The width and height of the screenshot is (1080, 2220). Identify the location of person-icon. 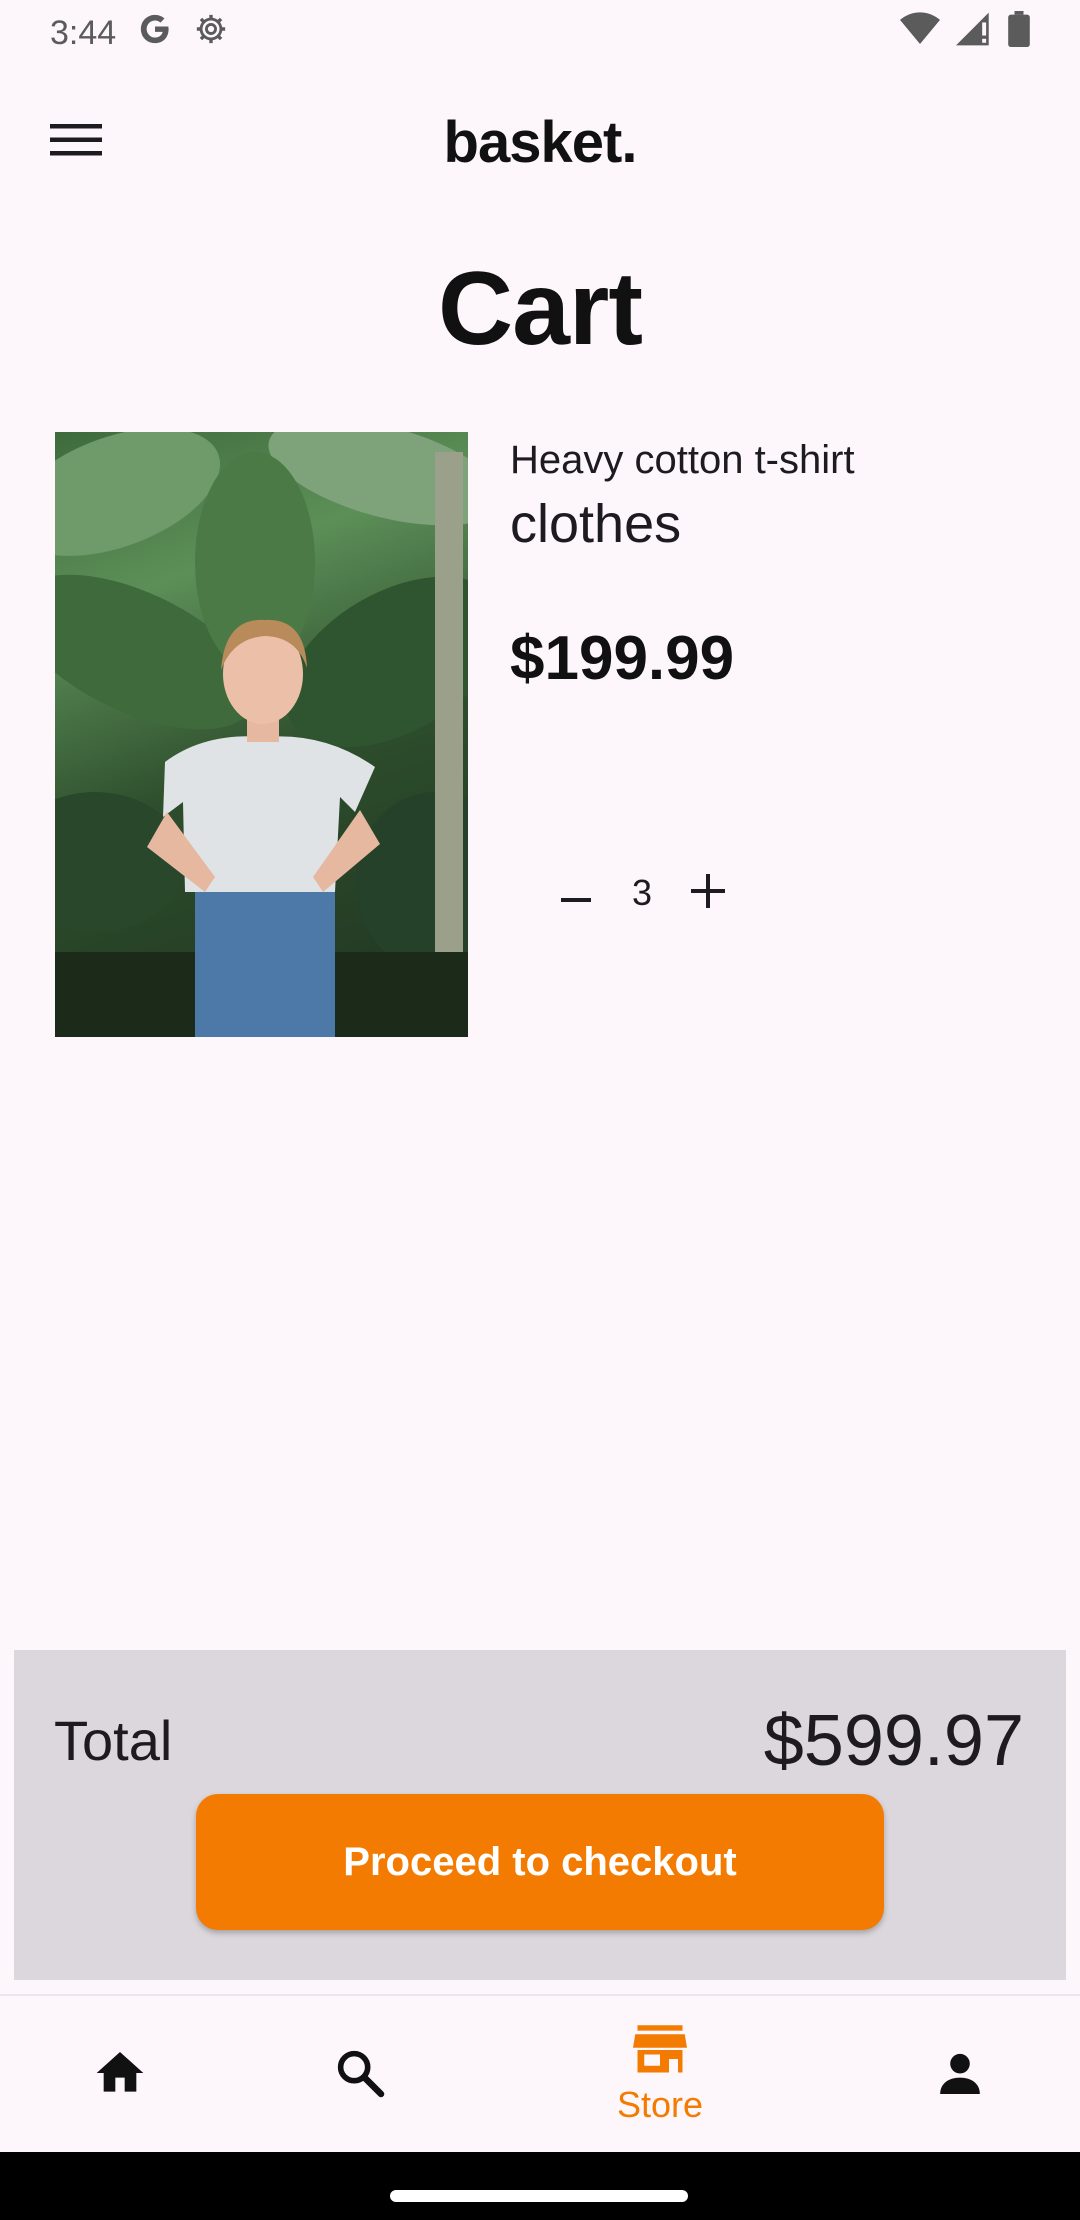
(960, 2075).